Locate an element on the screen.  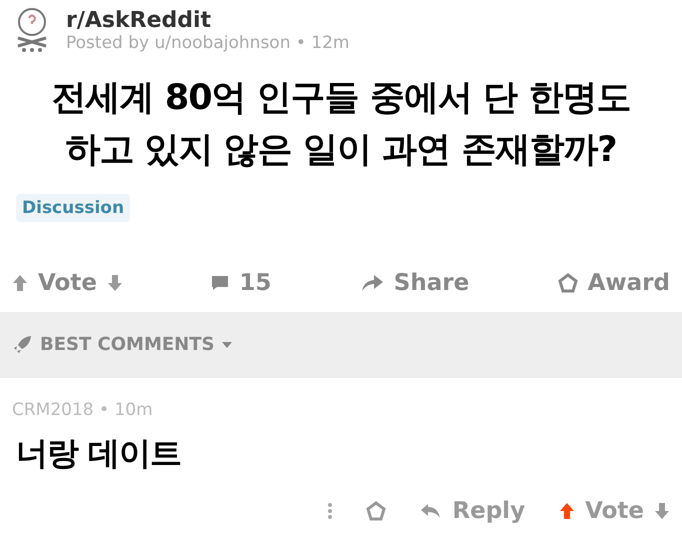
share-arrow-icon is located at coordinates (372, 283).